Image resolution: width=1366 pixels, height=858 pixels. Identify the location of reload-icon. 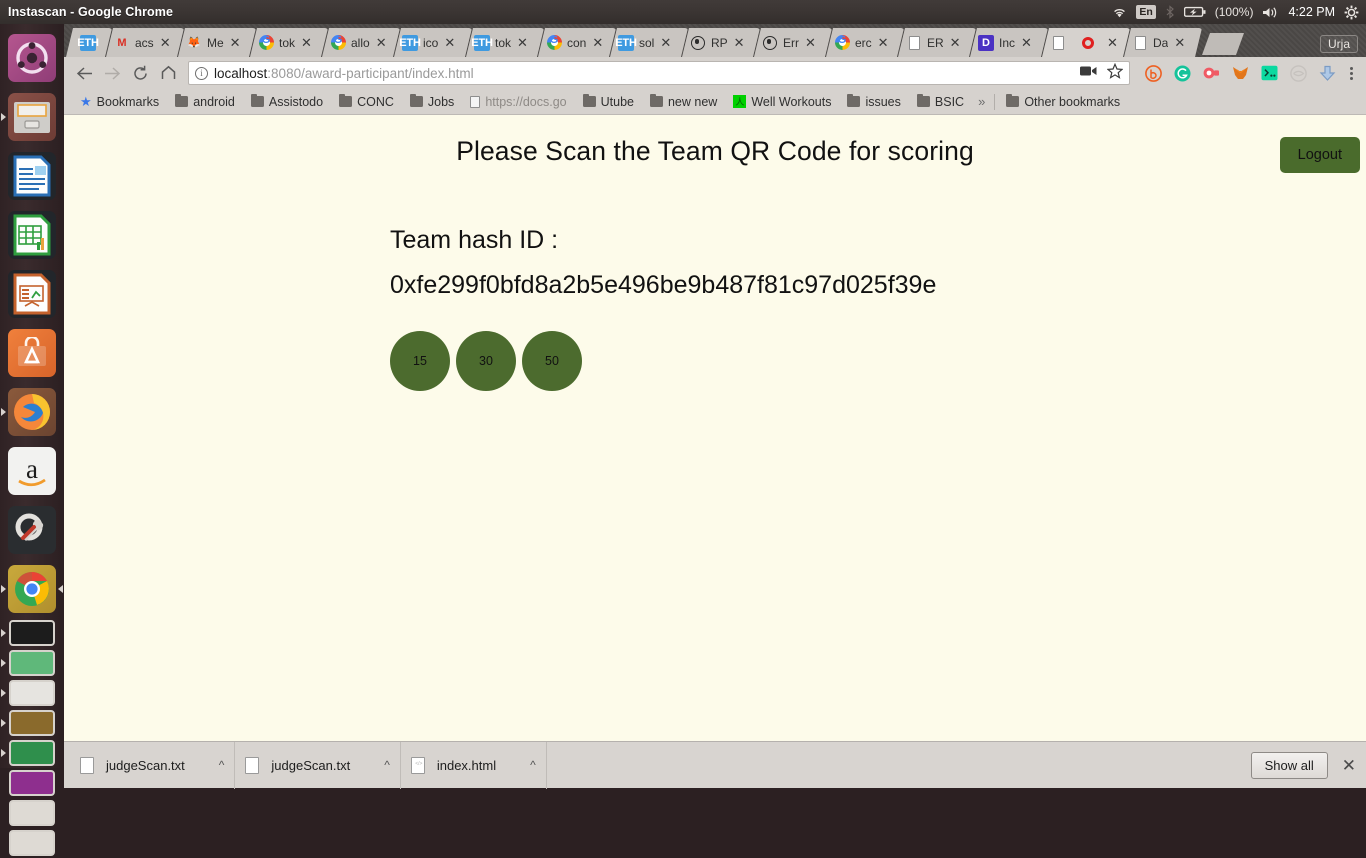
(140, 73).